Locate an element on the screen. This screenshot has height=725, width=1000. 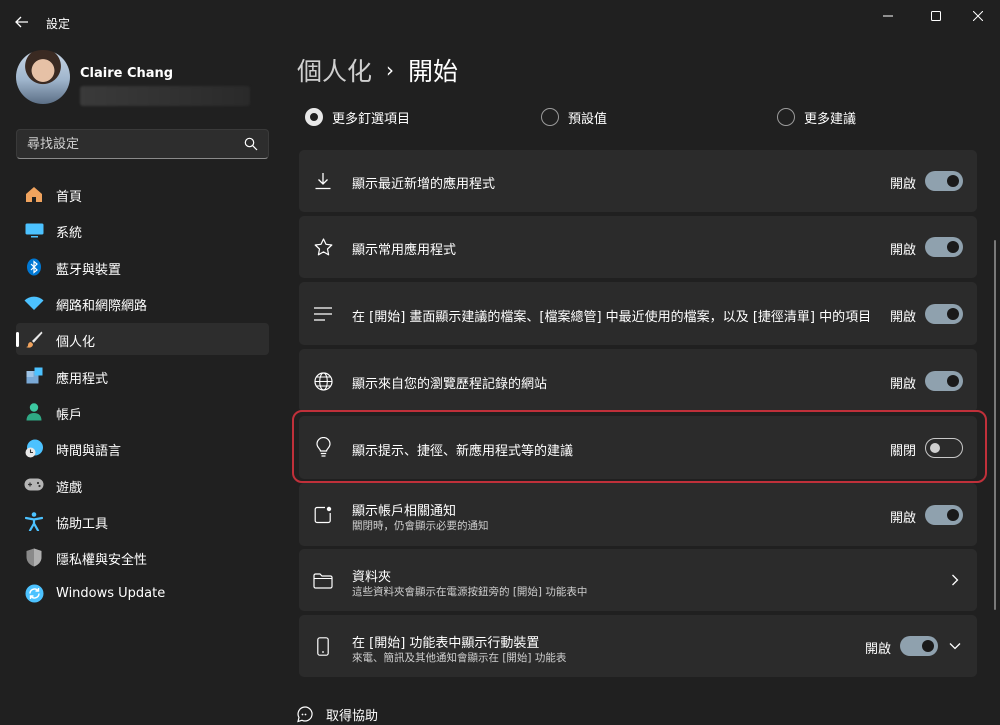
title-bar: 設定 is located at coordinates (500, 22).